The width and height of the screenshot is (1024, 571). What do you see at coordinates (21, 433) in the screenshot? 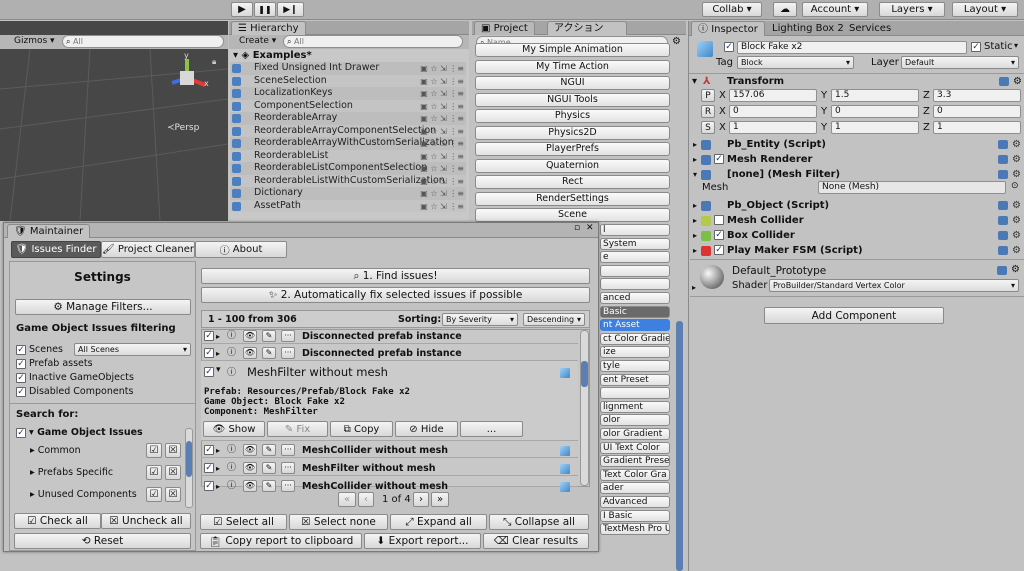
I see `go-issues-checkbox: ✓` at bounding box center [21, 433].